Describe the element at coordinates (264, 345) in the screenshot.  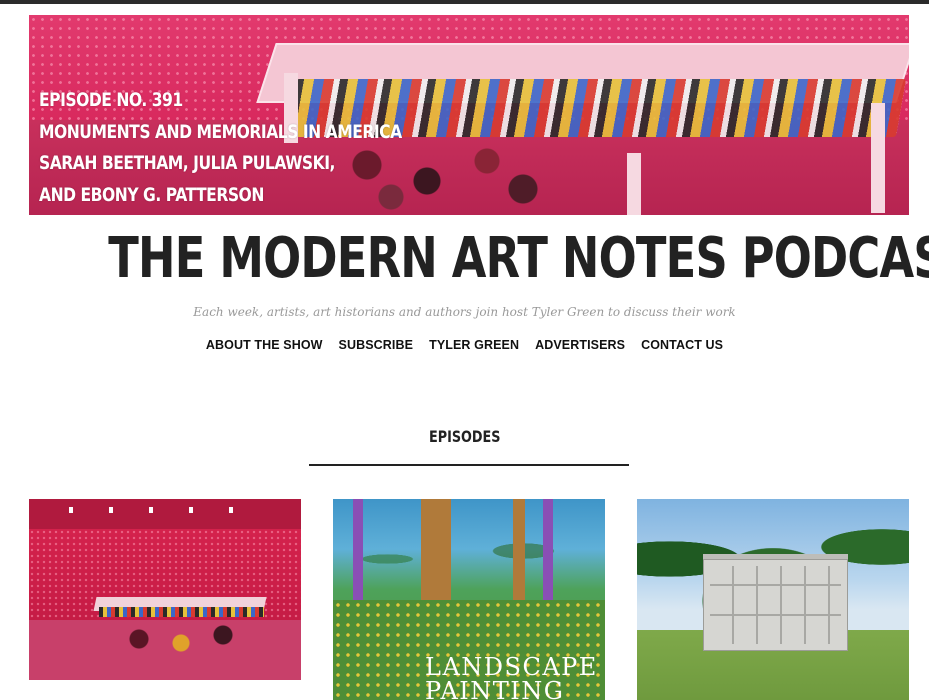
I see `nav-about-the-show: ABOUT THE SHOW` at that location.